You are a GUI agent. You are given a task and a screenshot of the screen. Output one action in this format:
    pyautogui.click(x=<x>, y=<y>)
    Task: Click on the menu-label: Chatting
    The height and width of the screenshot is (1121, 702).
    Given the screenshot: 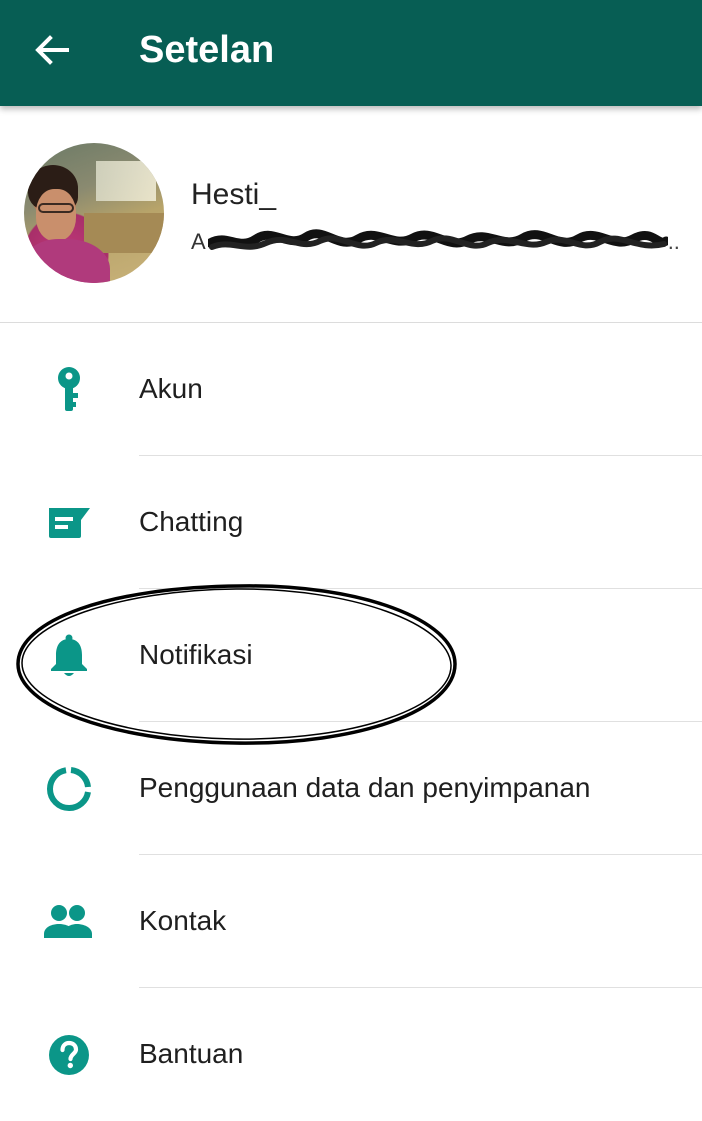 What is the action you would take?
    pyautogui.click(x=191, y=521)
    